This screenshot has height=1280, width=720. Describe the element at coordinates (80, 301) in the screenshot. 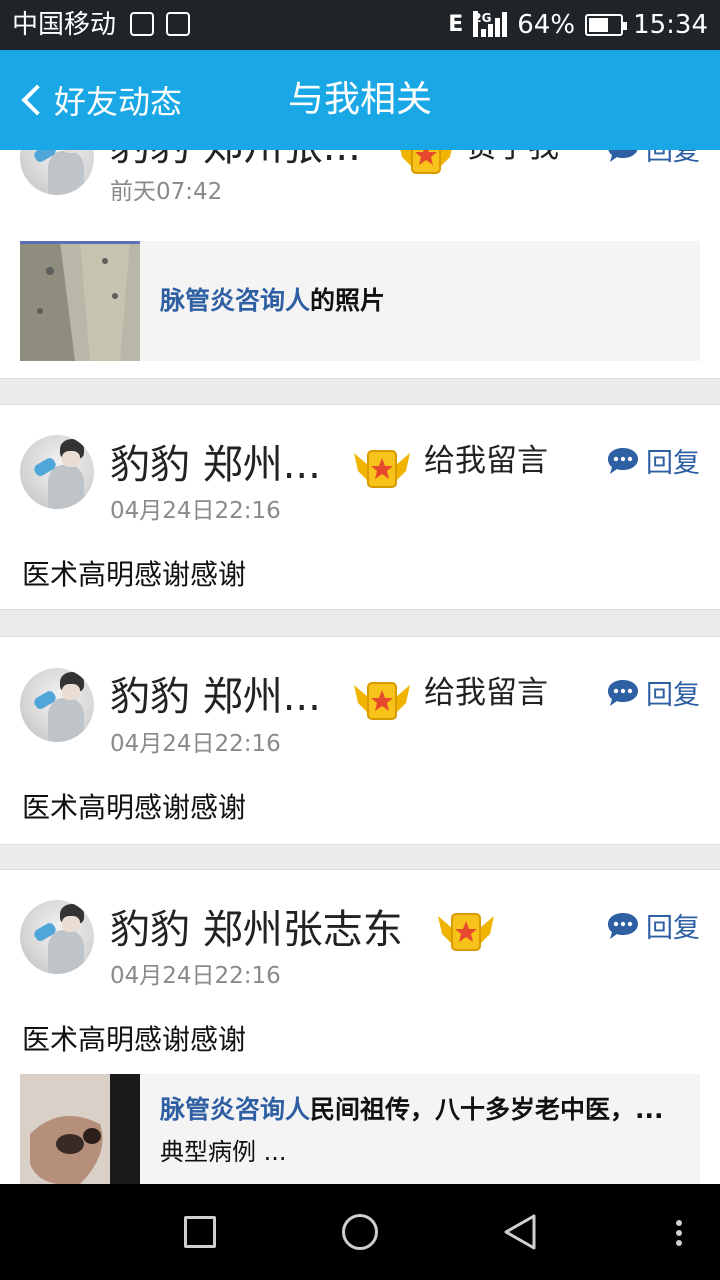

I see `photo-thumbnail` at that location.